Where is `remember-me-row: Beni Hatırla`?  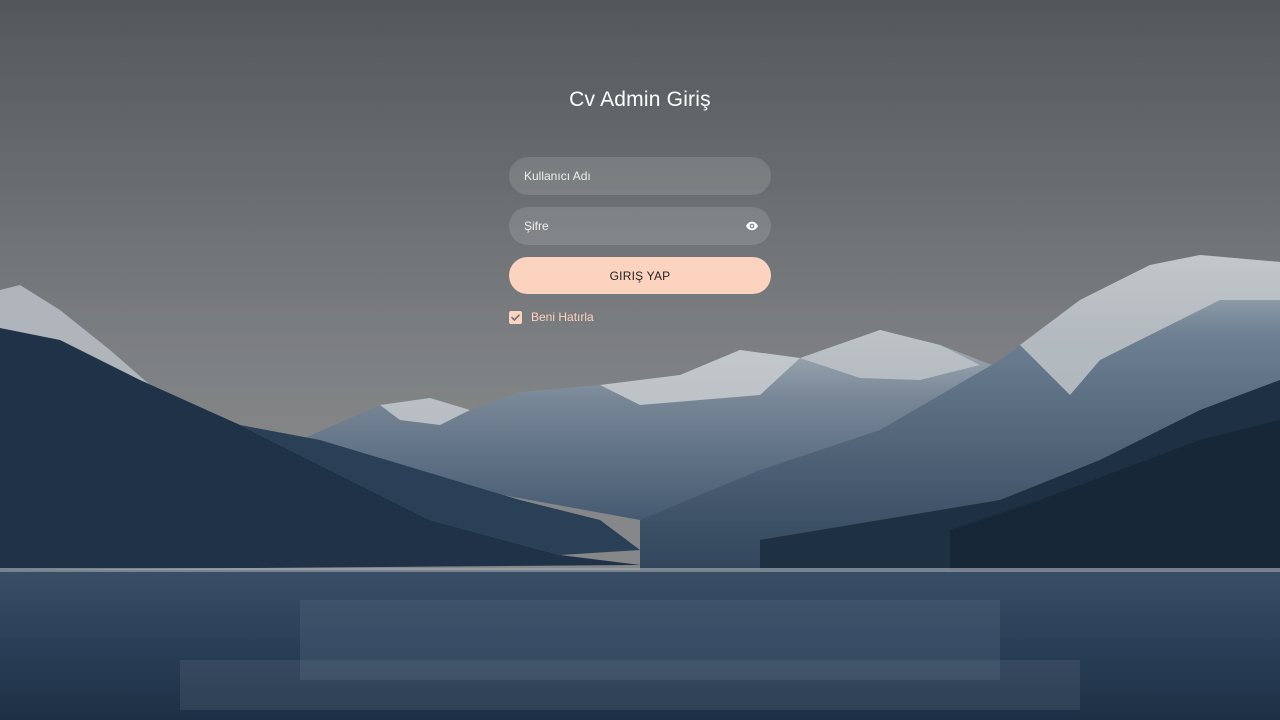 remember-me-row: Beni Hatırla is located at coordinates (640, 317).